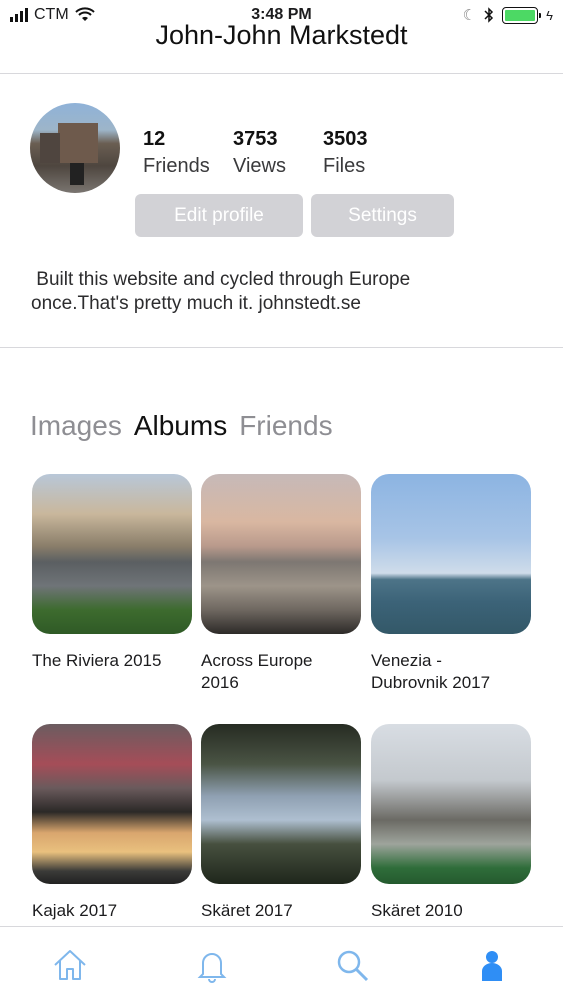 This screenshot has width=563, height=1000. Describe the element at coordinates (196, 303) in the screenshot. I see `bio-line-2: once.That's pretty much it. johnstedt.se` at that location.